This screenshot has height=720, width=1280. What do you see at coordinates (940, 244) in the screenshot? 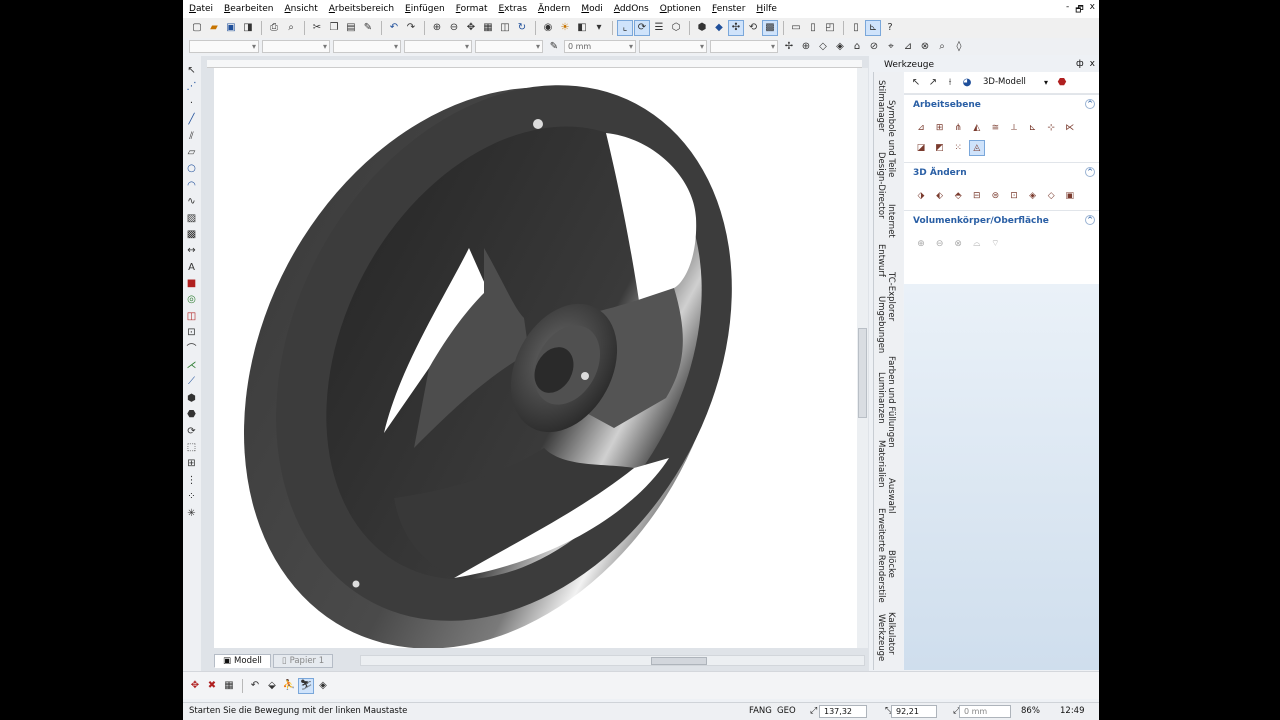
I see `boolean-subtract-icon: ⊖` at bounding box center [940, 244].